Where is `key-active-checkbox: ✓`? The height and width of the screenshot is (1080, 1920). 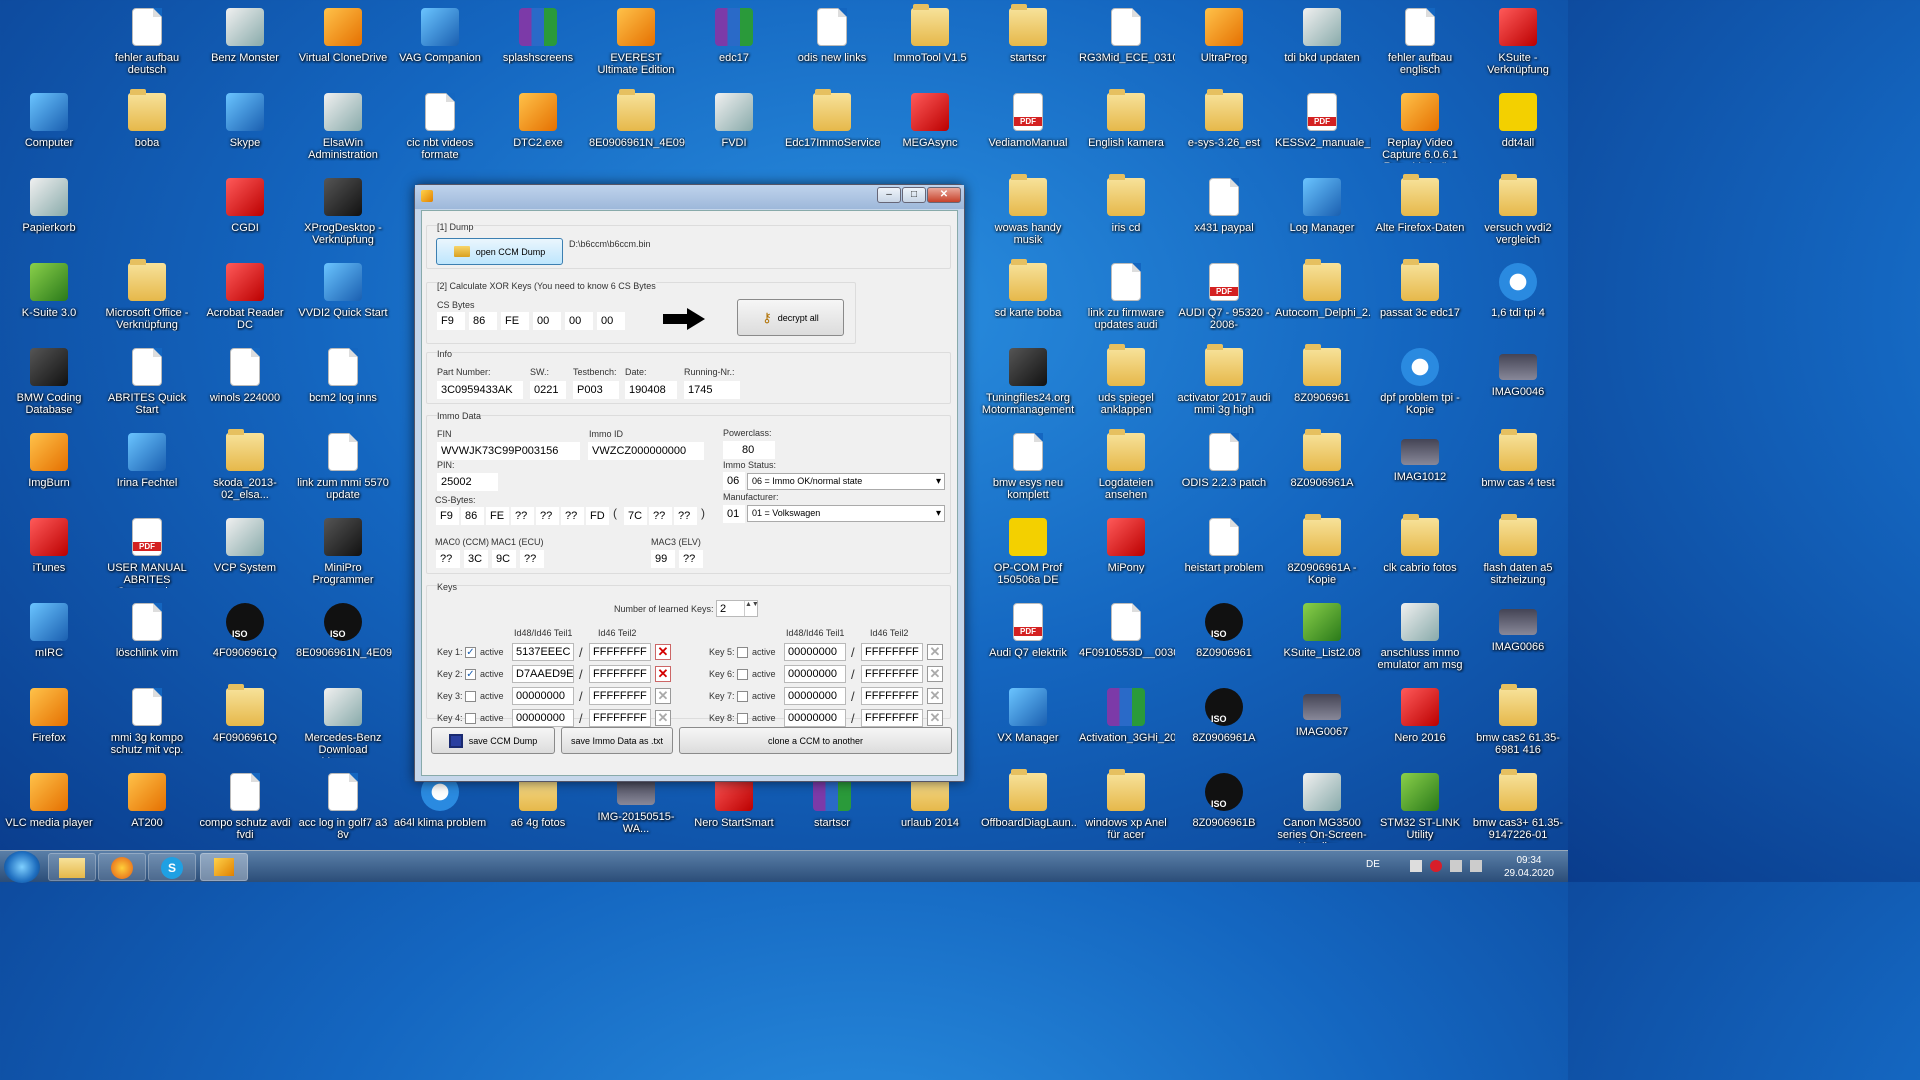 key-active-checkbox: ✓ is located at coordinates (470, 674).